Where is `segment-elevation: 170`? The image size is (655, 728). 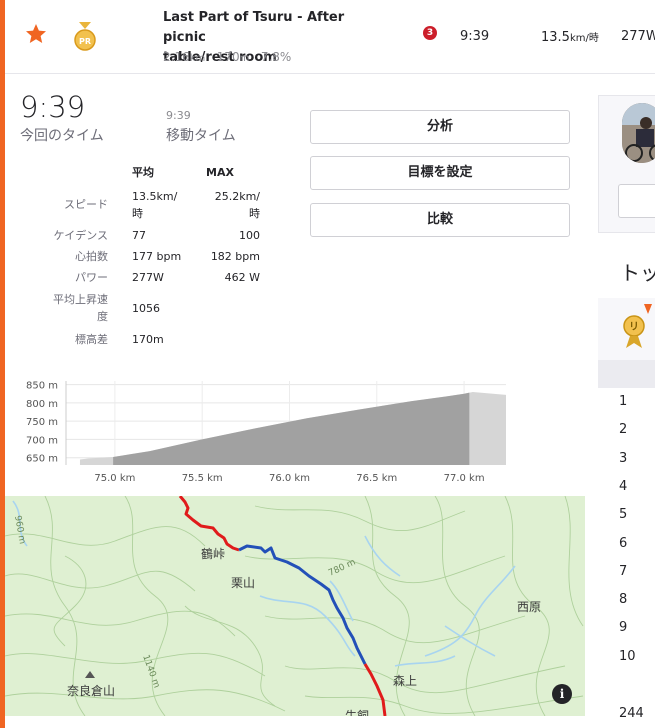 segment-elevation: 170 is located at coordinates (228, 57).